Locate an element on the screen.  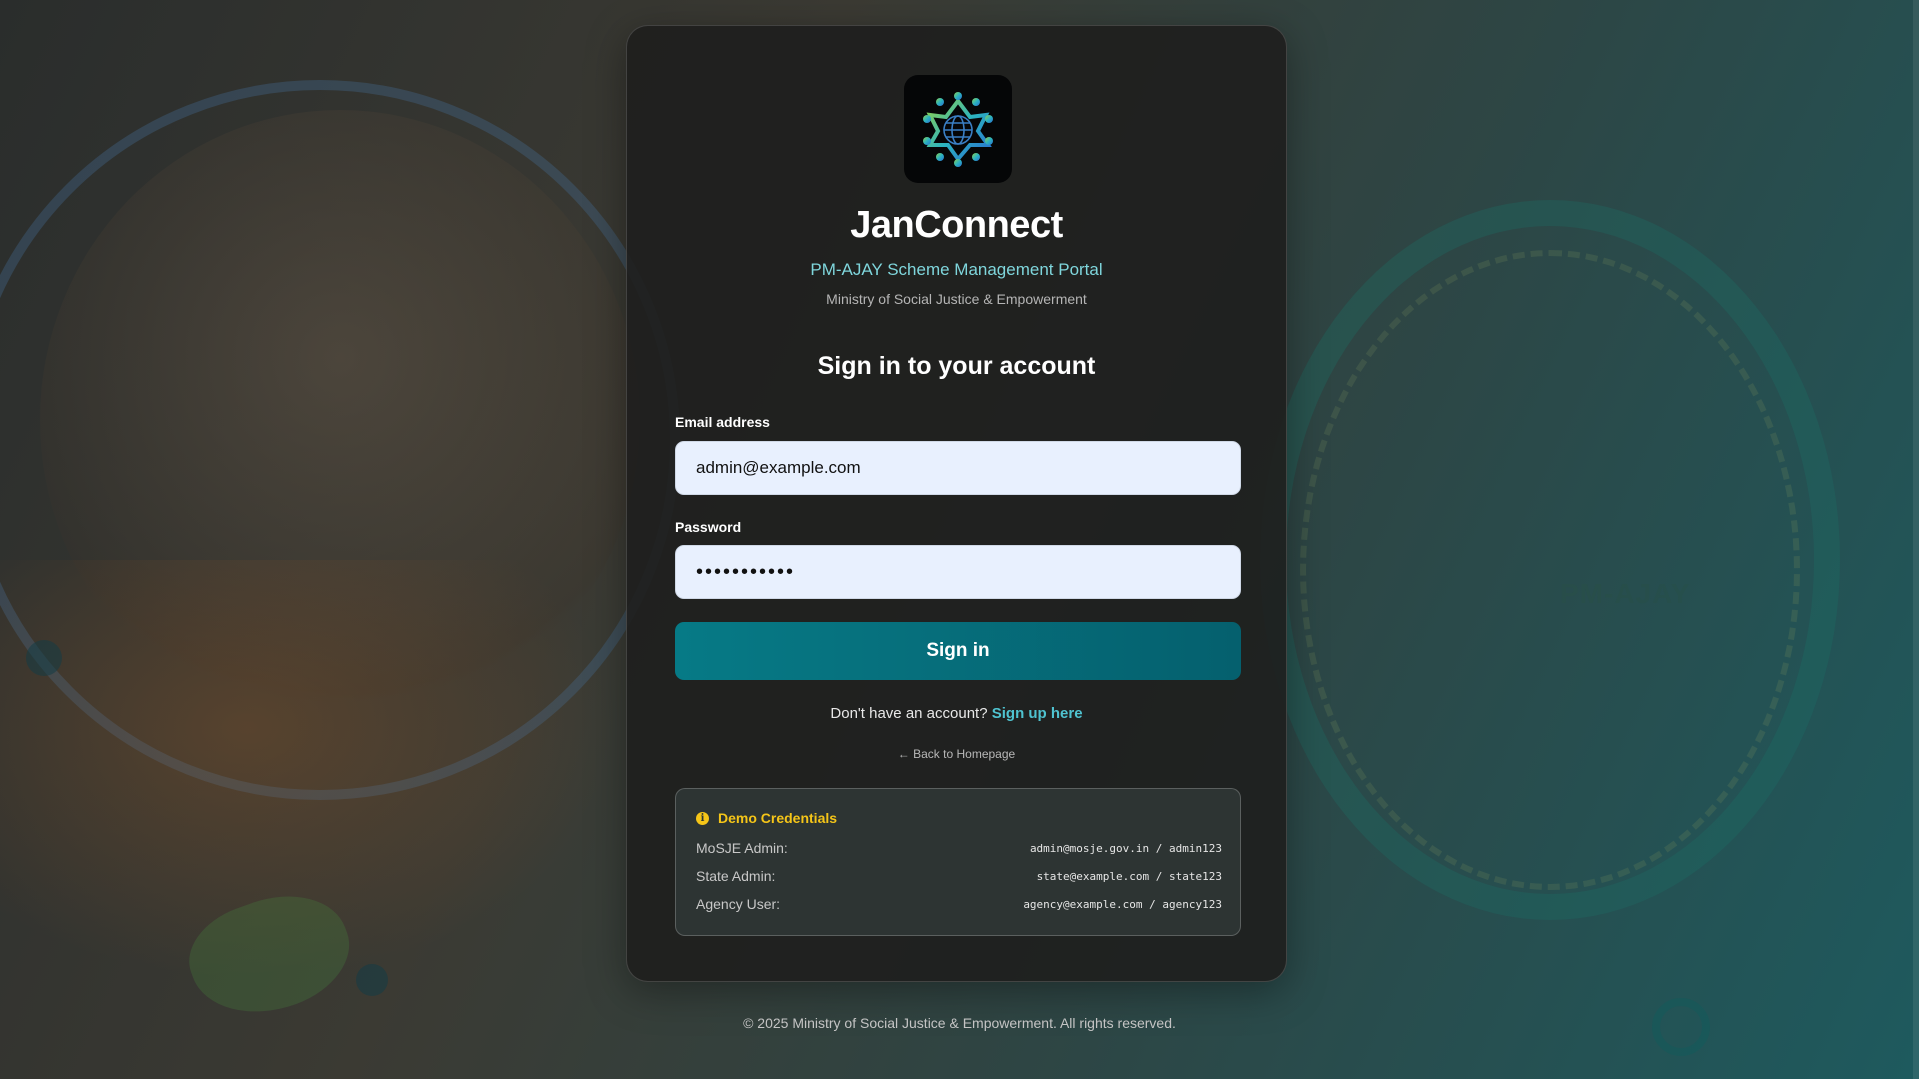
demo-credentials: agency@example.com / agency123 is located at coordinates (1122, 904).